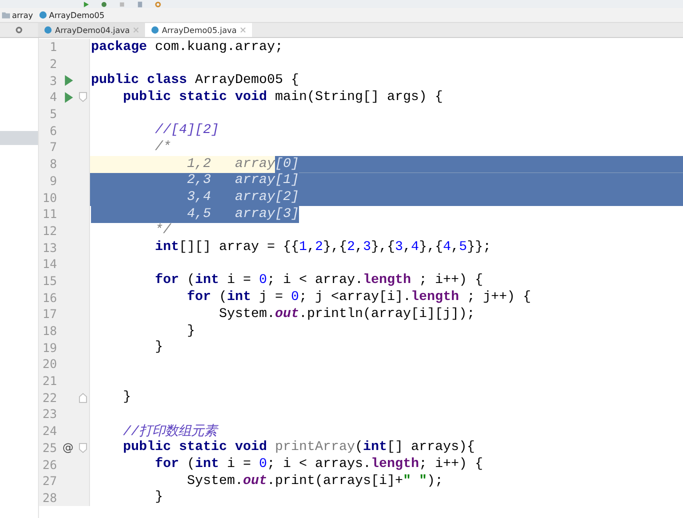 The image size is (683, 518). Describe the element at coordinates (49, 331) in the screenshot. I see `line-number: 18` at that location.